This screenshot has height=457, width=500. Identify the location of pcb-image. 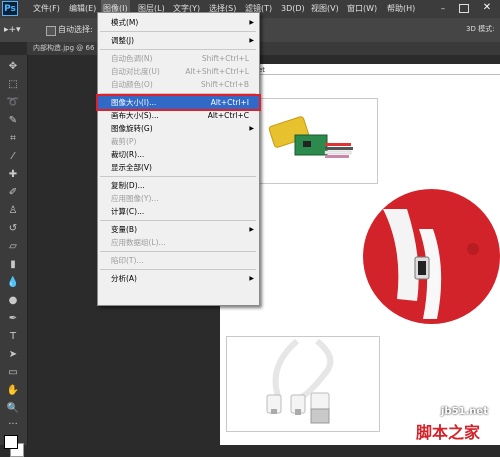
(310, 137).